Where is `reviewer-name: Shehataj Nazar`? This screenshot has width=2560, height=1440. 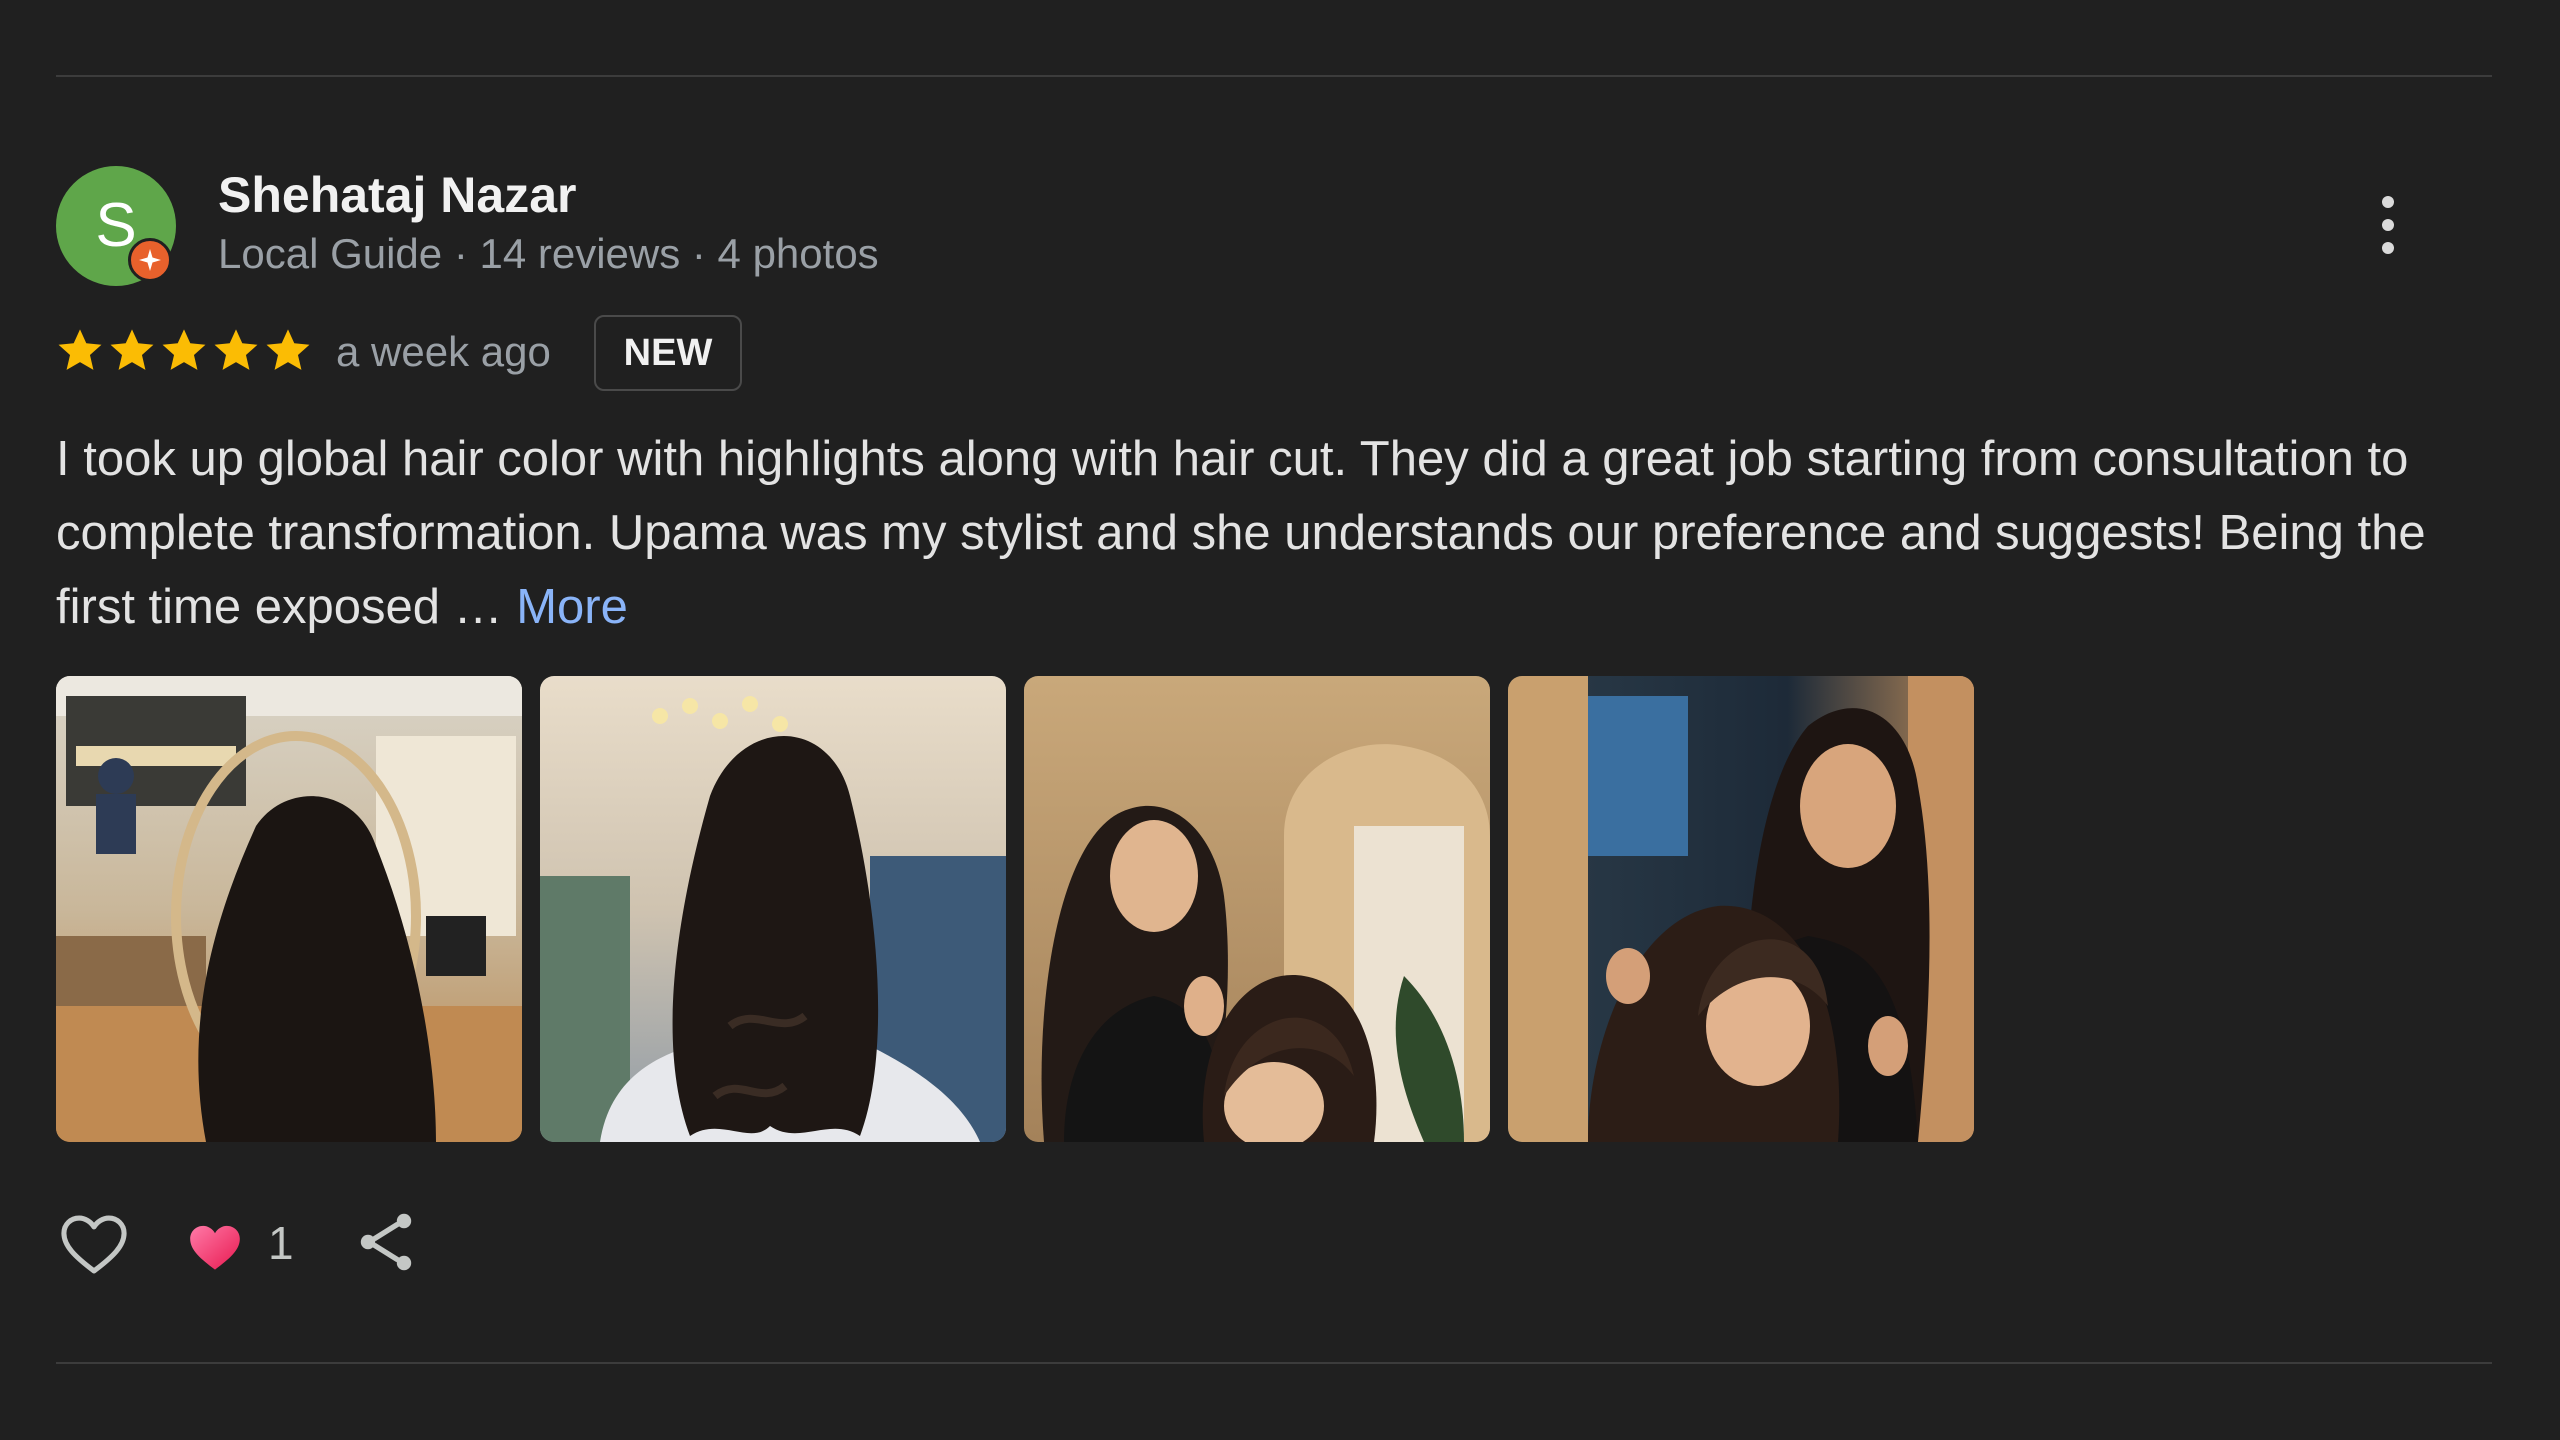
reviewer-name: Shehataj Nazar is located at coordinates (397, 195).